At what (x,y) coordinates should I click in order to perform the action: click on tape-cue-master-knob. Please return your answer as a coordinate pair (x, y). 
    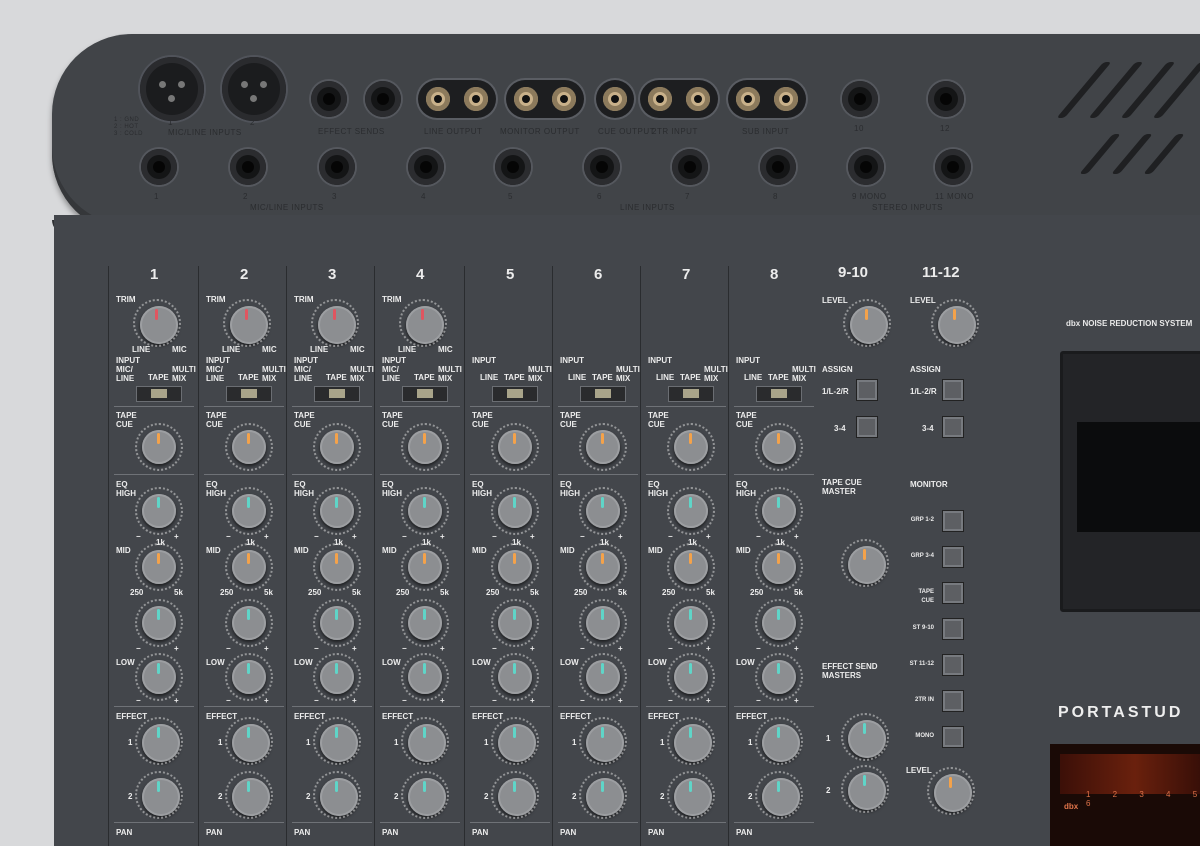
    Looking at the image, I should click on (865, 563).